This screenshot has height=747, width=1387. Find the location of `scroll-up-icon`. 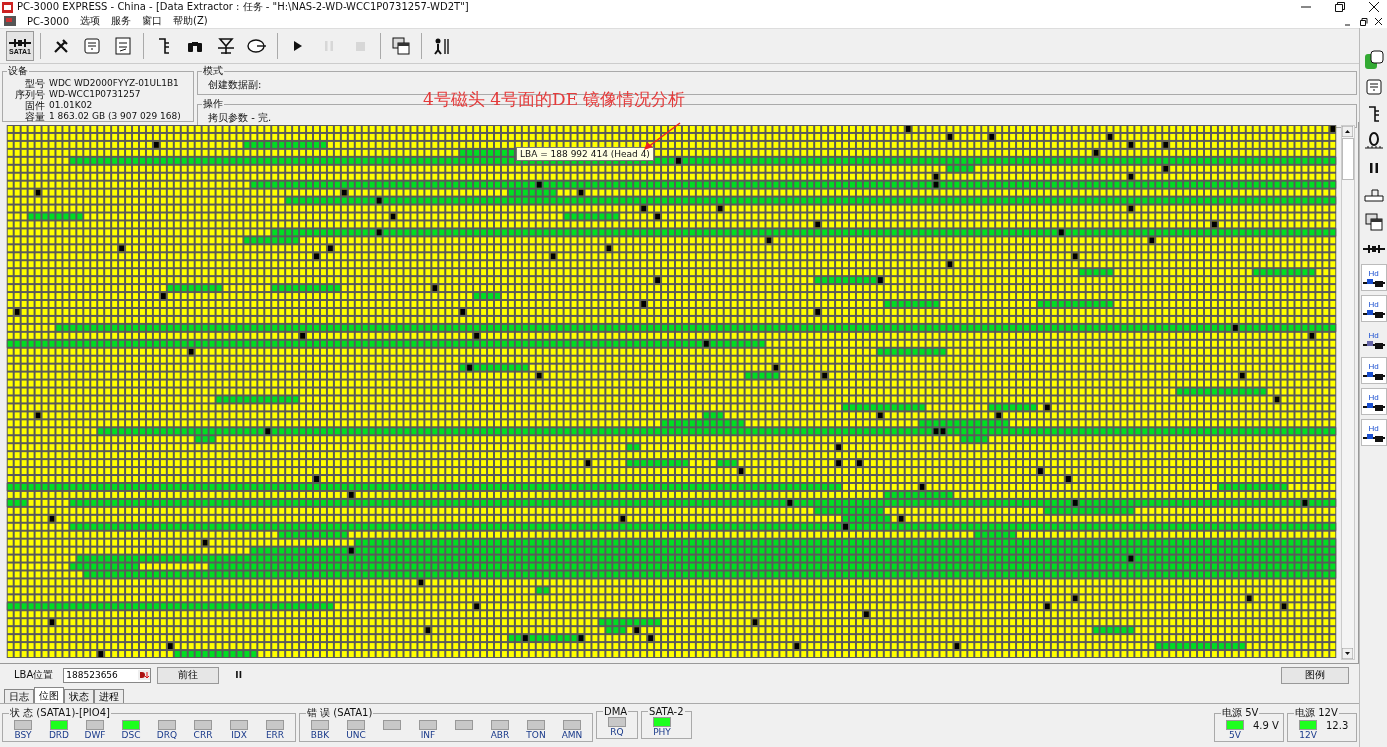

scroll-up-icon is located at coordinates (1347, 131).